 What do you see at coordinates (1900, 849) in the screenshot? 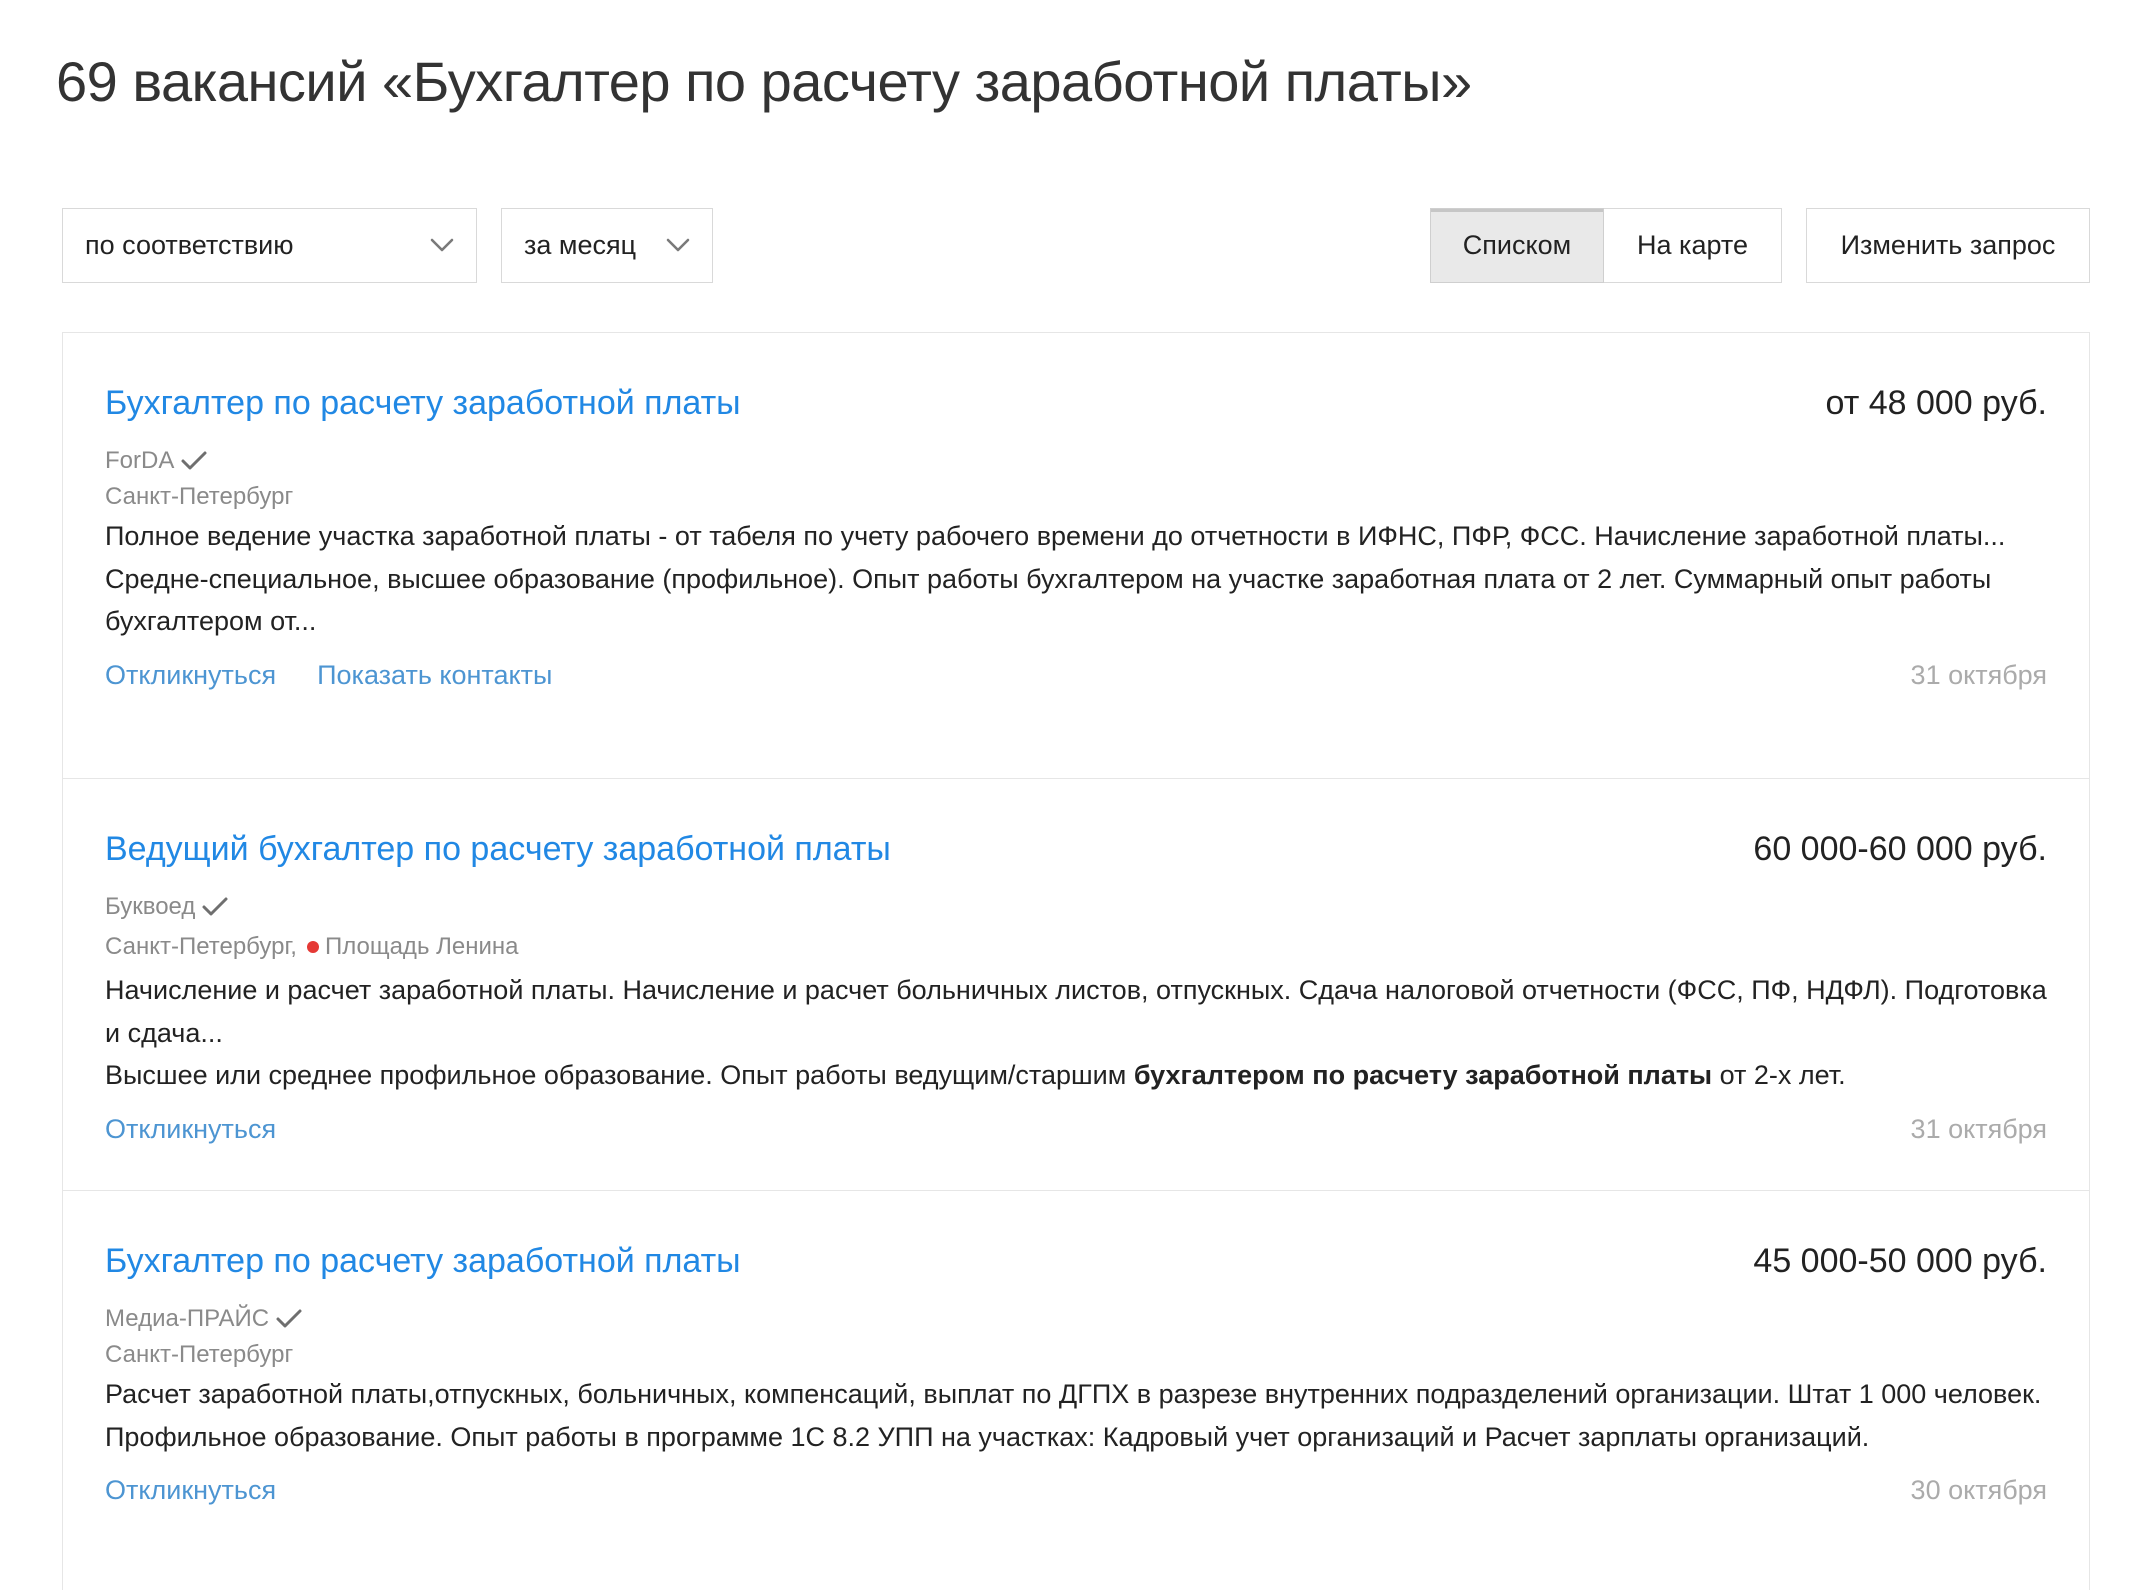
I see `vacancy-salary: 60 000-60 000 руб.` at bounding box center [1900, 849].